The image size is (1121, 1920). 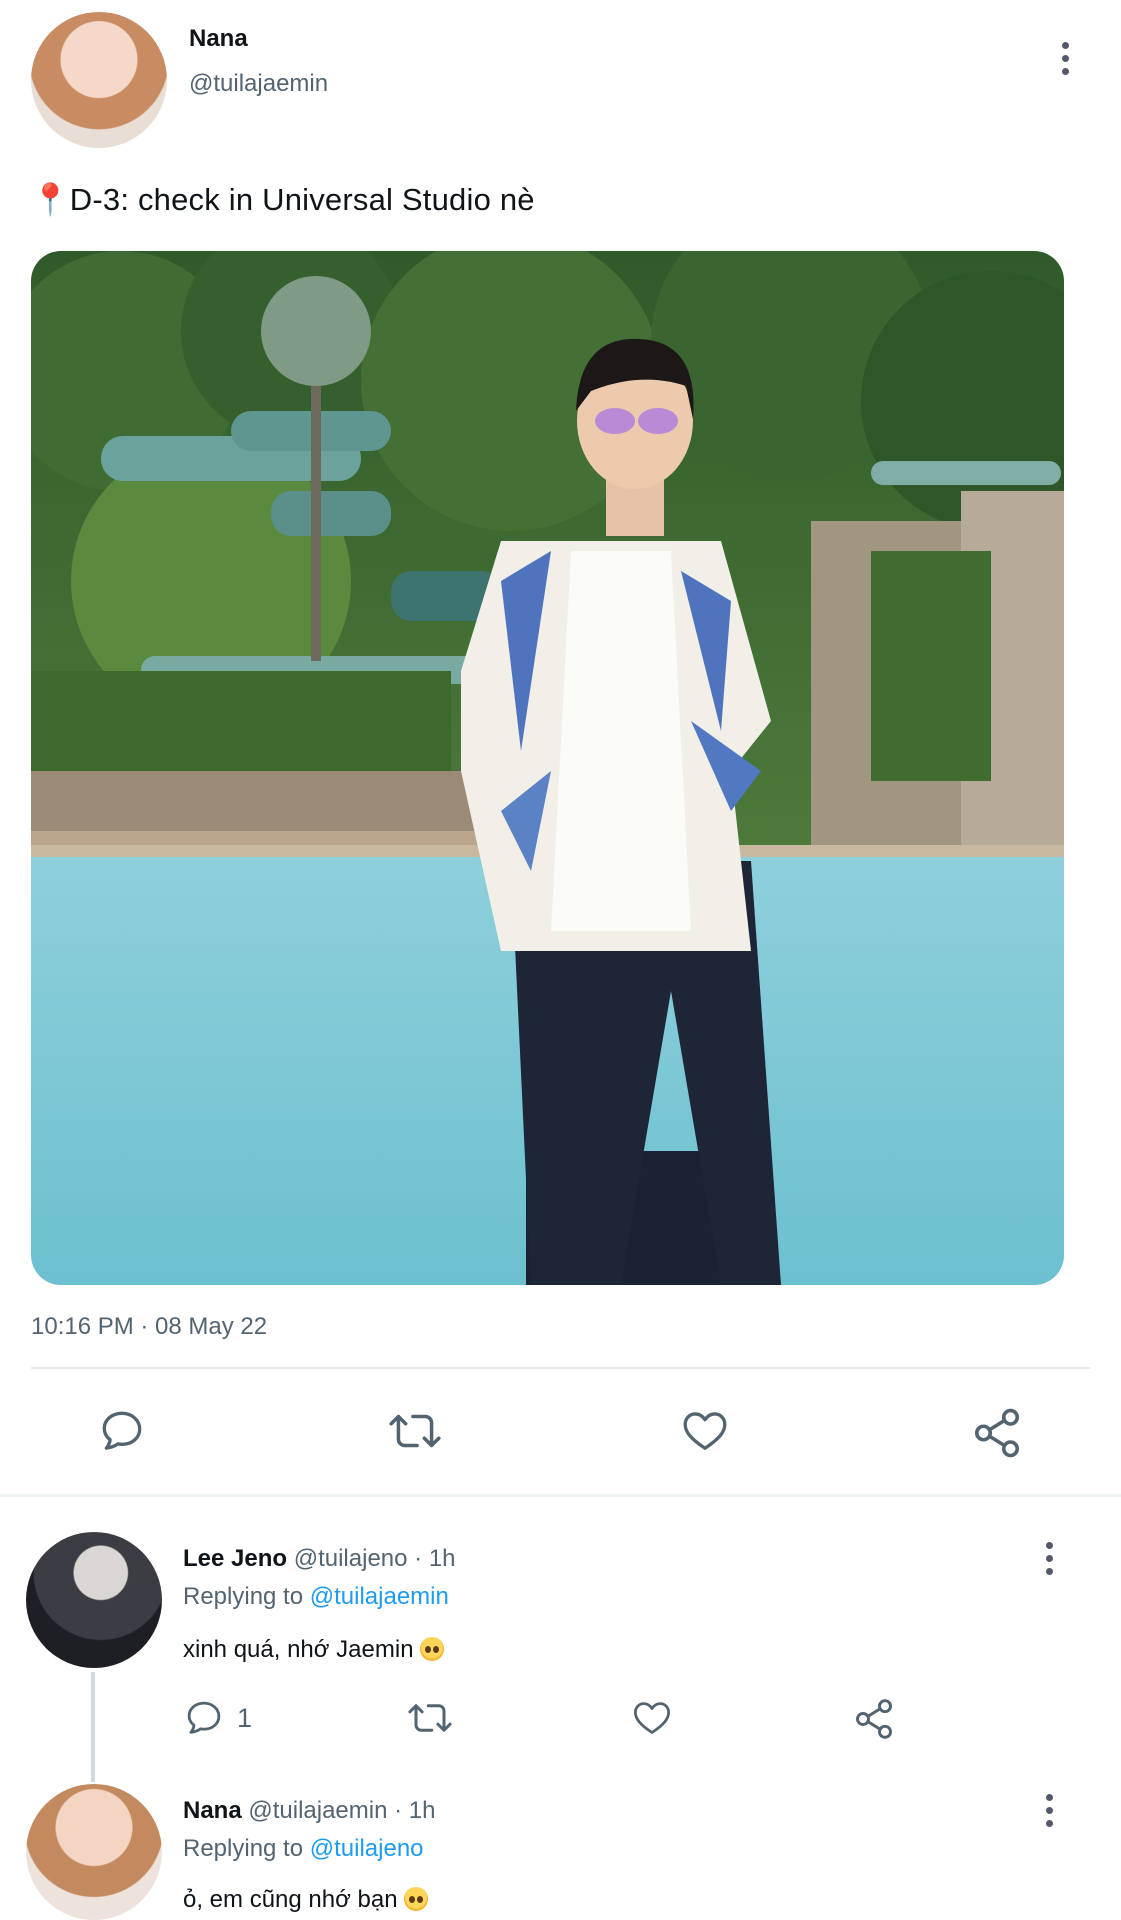 What do you see at coordinates (212, 1810) in the screenshot?
I see `reply-author-name: Nana` at bounding box center [212, 1810].